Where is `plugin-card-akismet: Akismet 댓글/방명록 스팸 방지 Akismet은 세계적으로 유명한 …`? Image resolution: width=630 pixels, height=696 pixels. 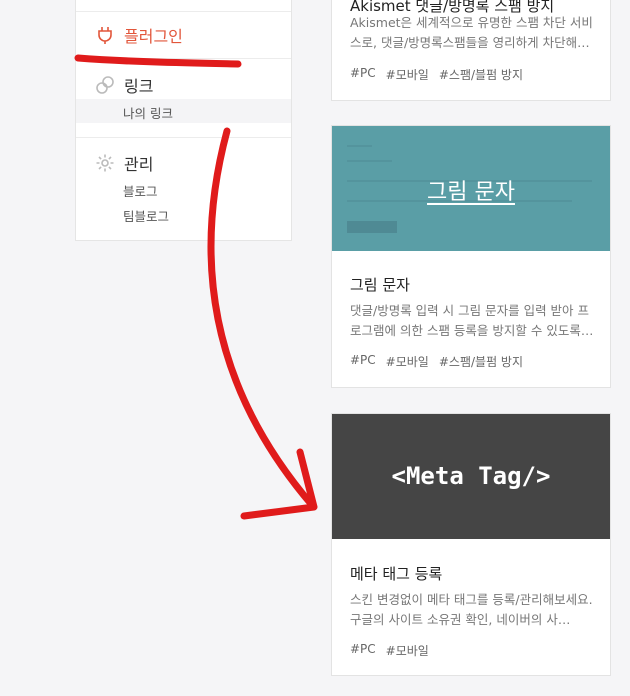 plugin-card-akismet: Akismet 댓글/방명록 스팸 방지 Akismet은 세계적으로 유명한 … is located at coordinates (471, 50).